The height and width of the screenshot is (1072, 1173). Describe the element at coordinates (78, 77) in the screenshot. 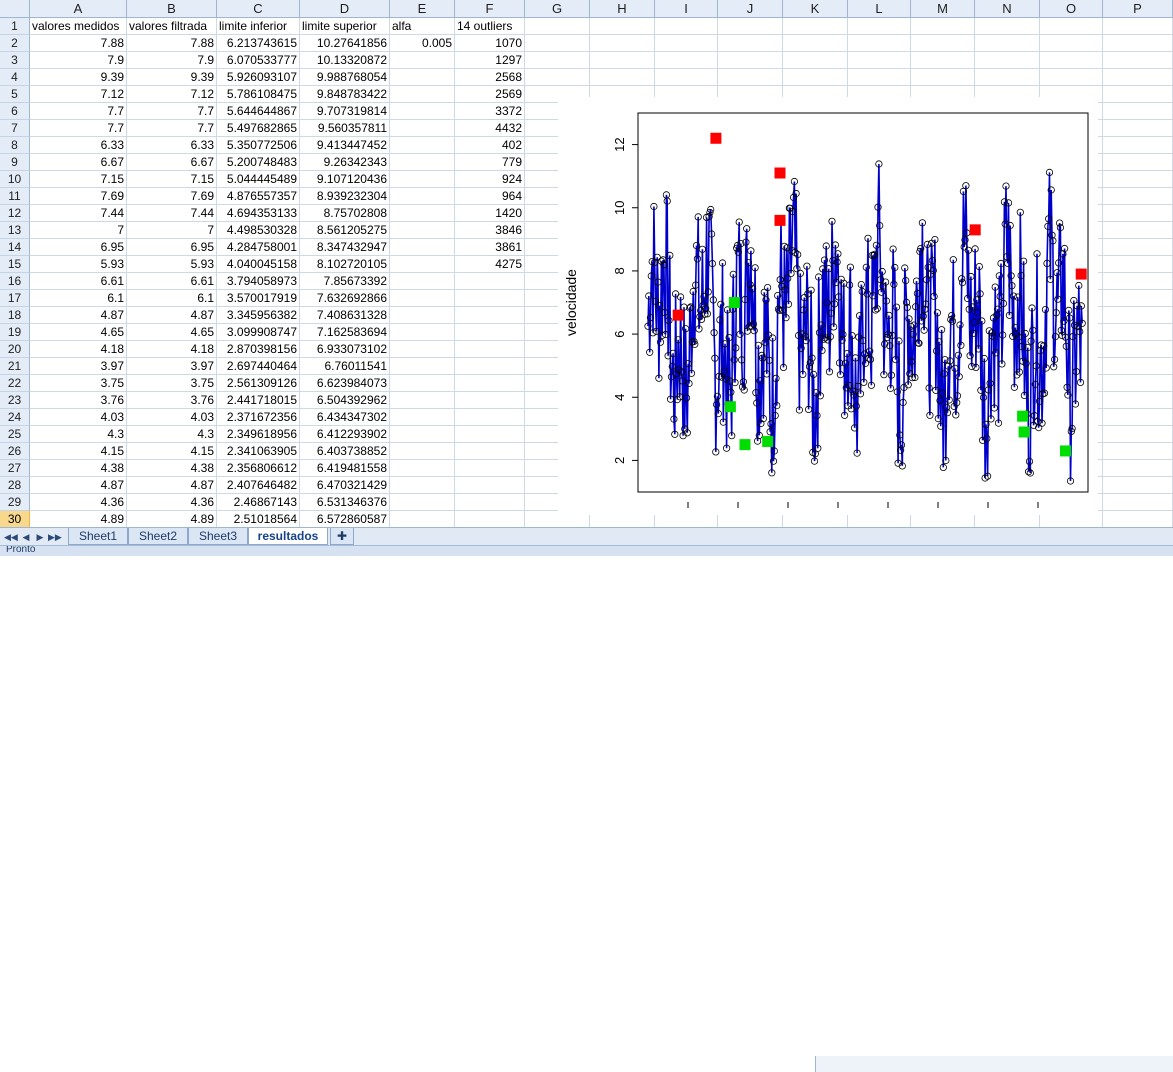

I see `table-cell: 9.39` at that location.